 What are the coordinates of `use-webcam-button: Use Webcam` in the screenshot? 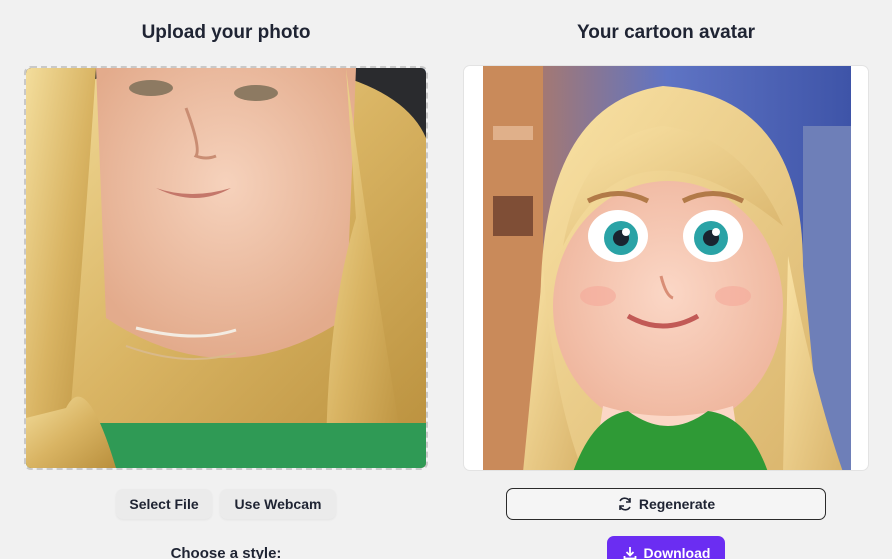 It's located at (278, 504).